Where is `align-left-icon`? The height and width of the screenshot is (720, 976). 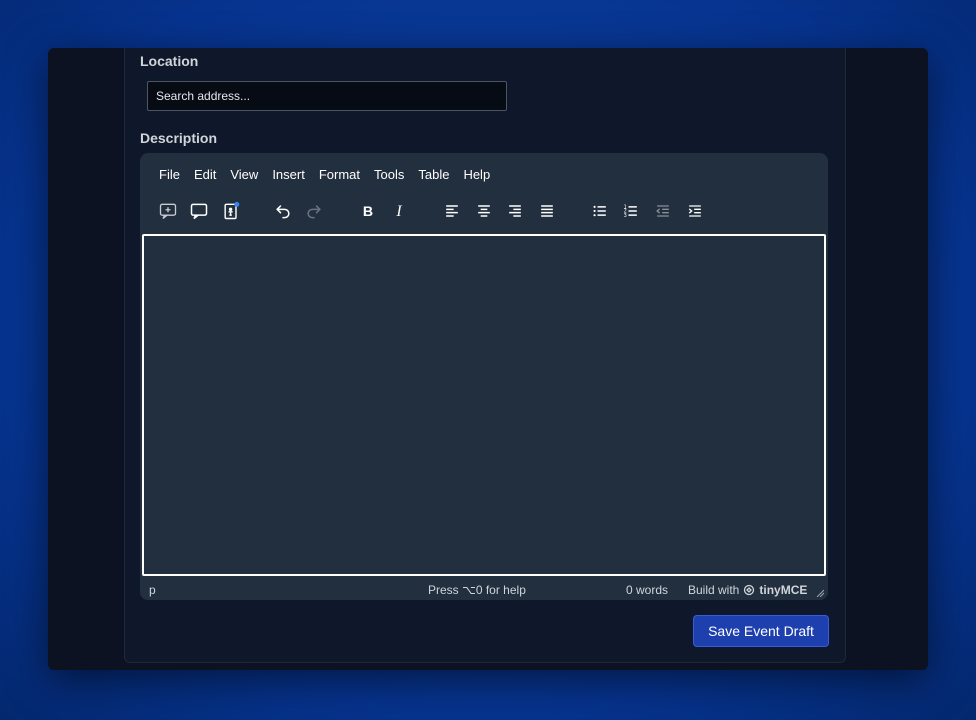
align-left-icon is located at coordinates (452, 211).